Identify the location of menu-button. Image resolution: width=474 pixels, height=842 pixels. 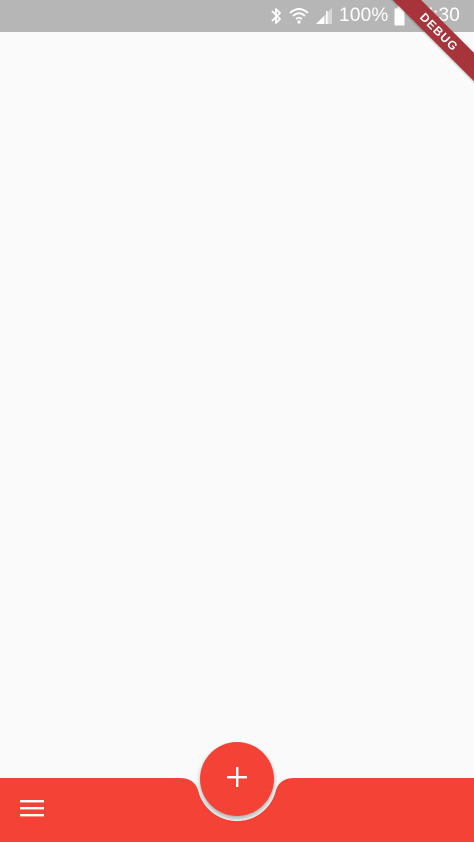
(32, 810).